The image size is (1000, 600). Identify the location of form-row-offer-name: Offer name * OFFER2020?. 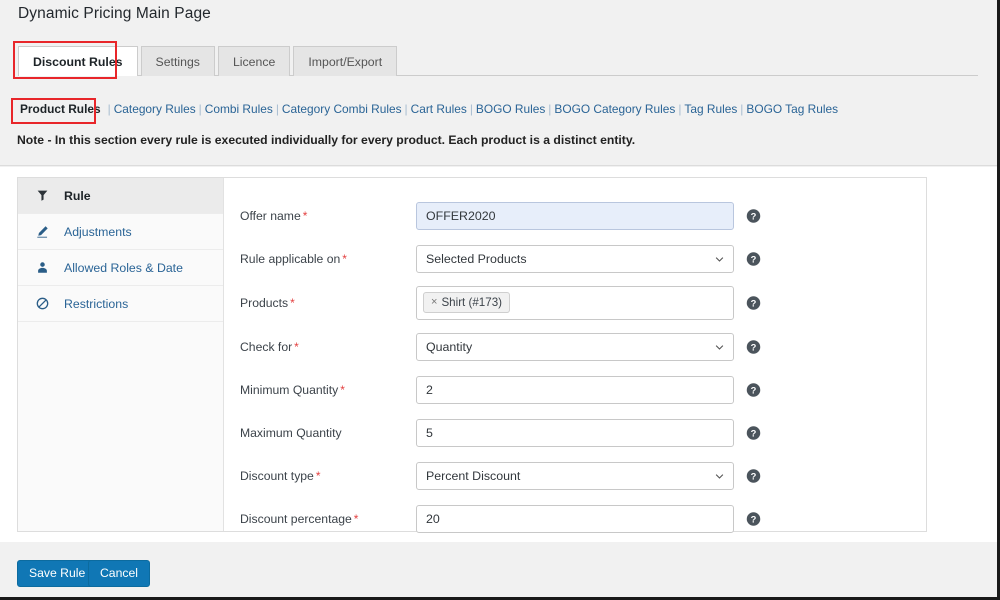
(575, 215).